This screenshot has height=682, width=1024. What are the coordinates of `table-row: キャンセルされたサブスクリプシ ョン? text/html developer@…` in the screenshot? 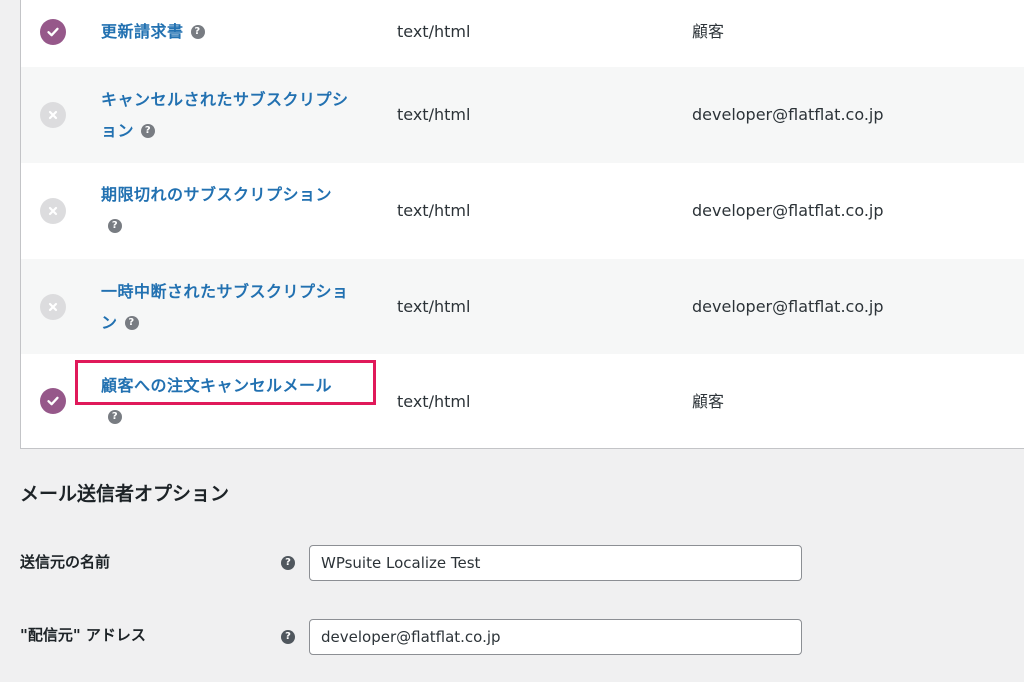 It's located at (522, 115).